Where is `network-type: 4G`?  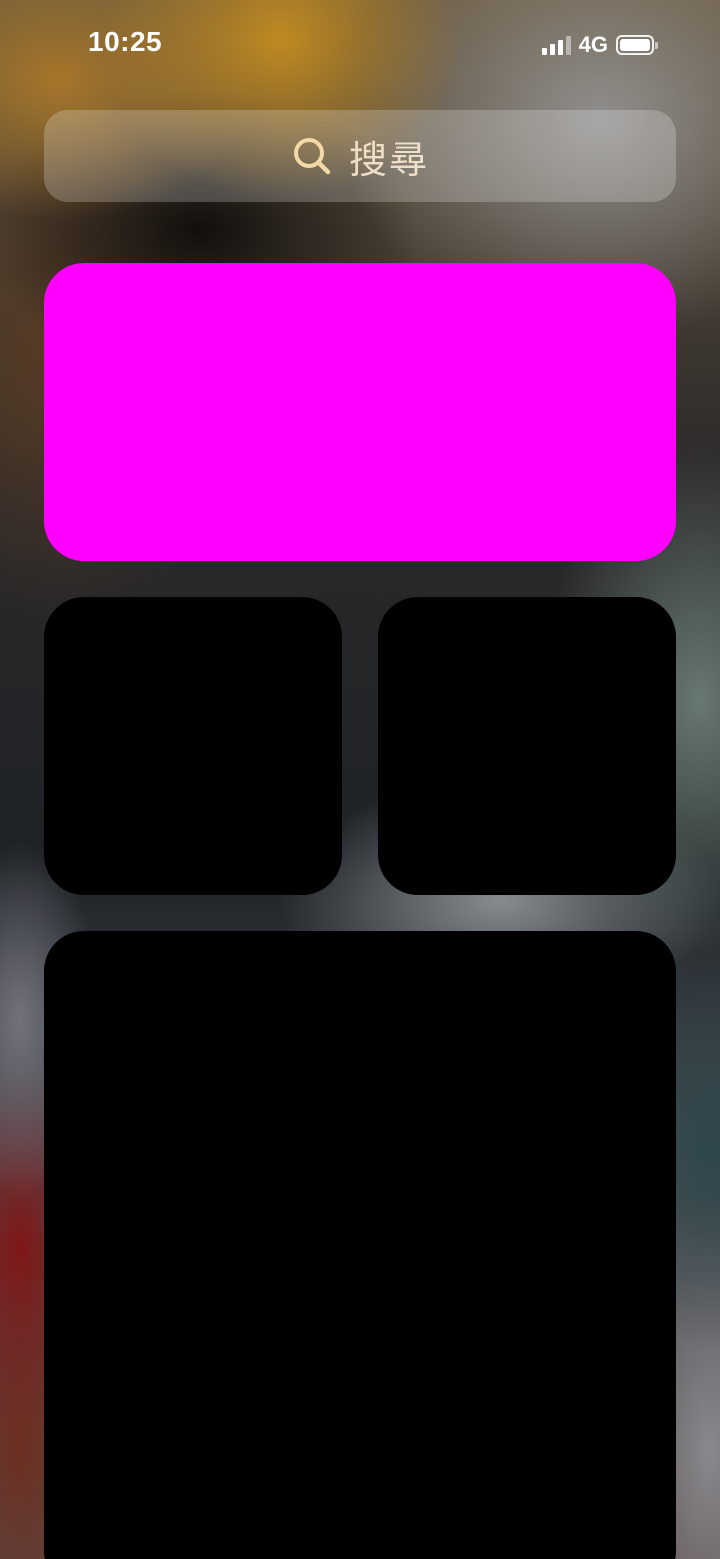 network-type: 4G is located at coordinates (593, 44).